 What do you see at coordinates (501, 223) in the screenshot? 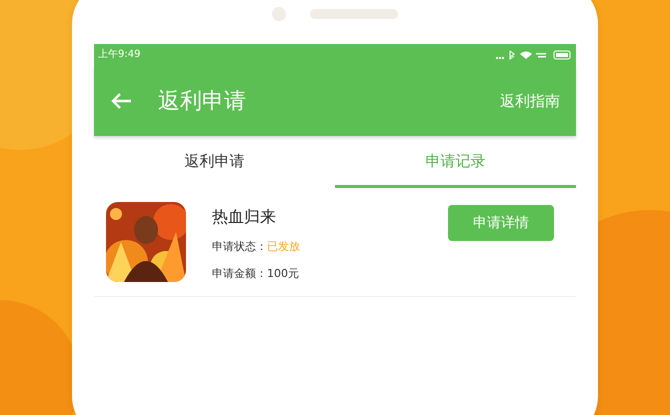
I see `details-button: 申请详情` at bounding box center [501, 223].